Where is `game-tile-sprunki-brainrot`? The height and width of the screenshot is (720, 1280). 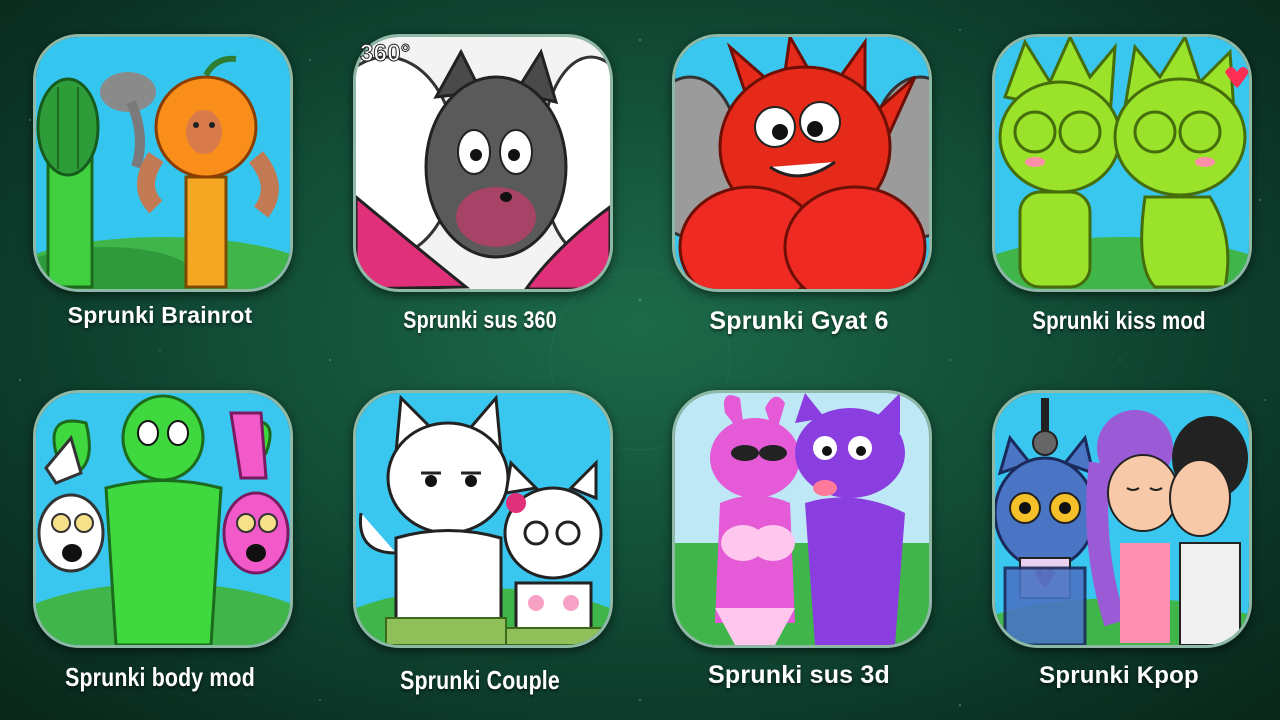 game-tile-sprunki-brainrot is located at coordinates (163, 163).